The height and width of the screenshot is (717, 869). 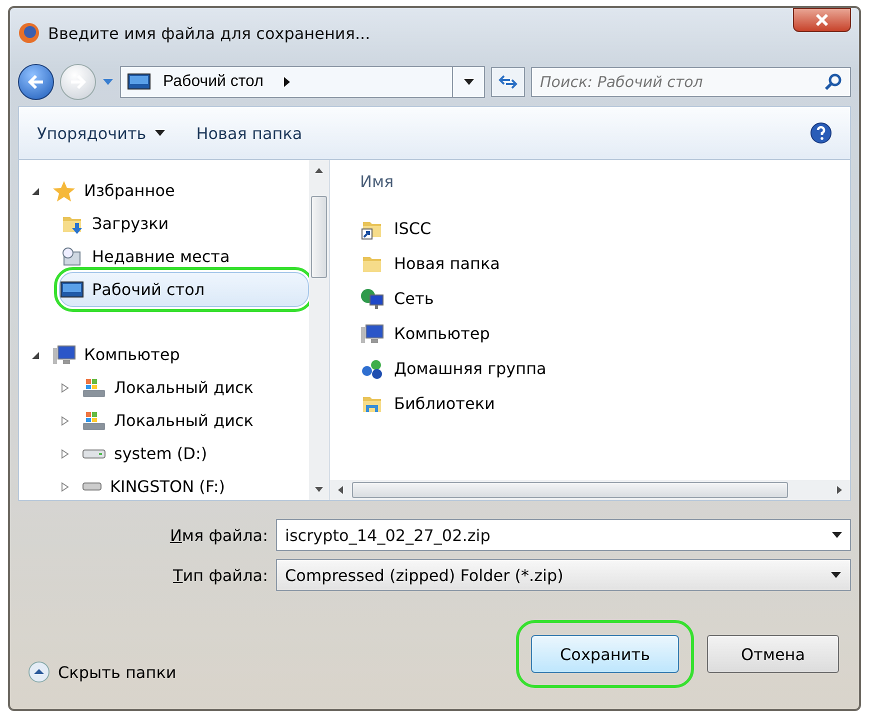 What do you see at coordinates (249, 133) in the screenshot?
I see `new-folder-button: Новая папка` at bounding box center [249, 133].